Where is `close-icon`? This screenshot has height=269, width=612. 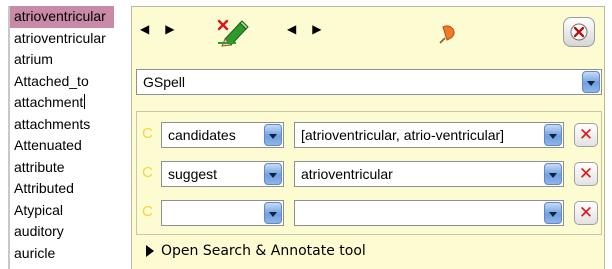
close-icon is located at coordinates (579, 32).